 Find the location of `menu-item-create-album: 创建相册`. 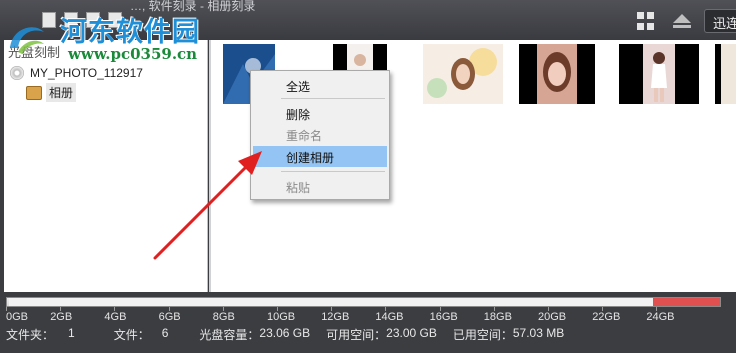

menu-item-create-album: 创建相册 is located at coordinates (320, 156).